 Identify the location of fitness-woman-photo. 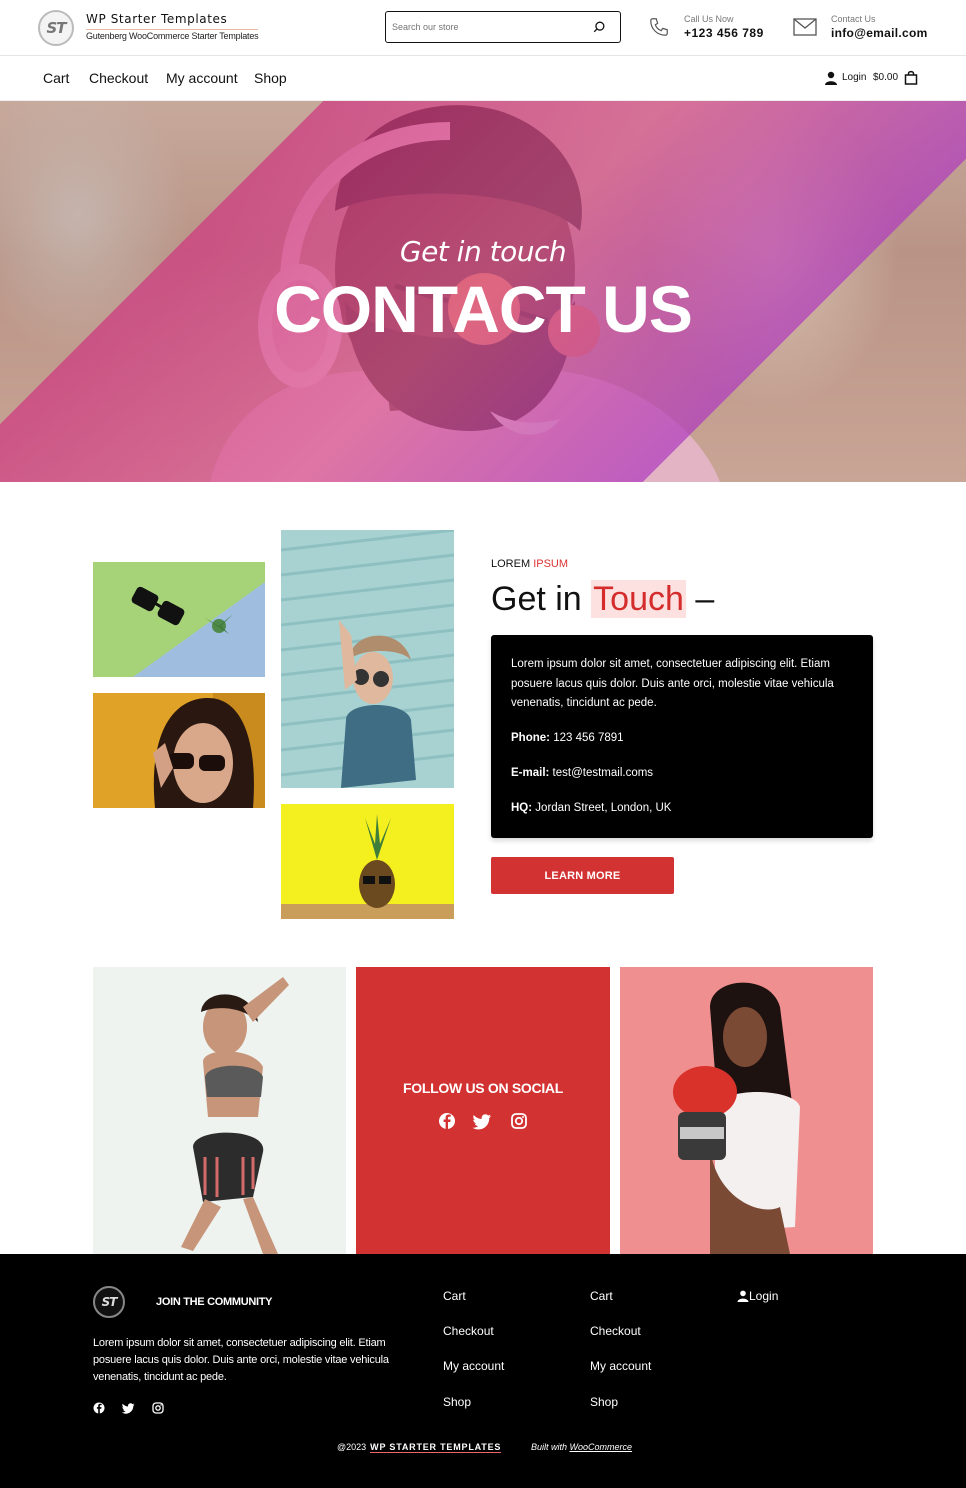
(219, 1110).